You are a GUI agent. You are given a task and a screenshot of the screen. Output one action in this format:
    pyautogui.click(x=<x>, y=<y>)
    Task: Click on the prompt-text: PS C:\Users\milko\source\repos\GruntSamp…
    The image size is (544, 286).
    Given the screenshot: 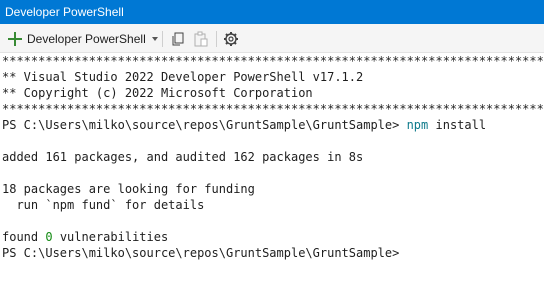 What is the action you would take?
    pyautogui.click(x=204, y=125)
    